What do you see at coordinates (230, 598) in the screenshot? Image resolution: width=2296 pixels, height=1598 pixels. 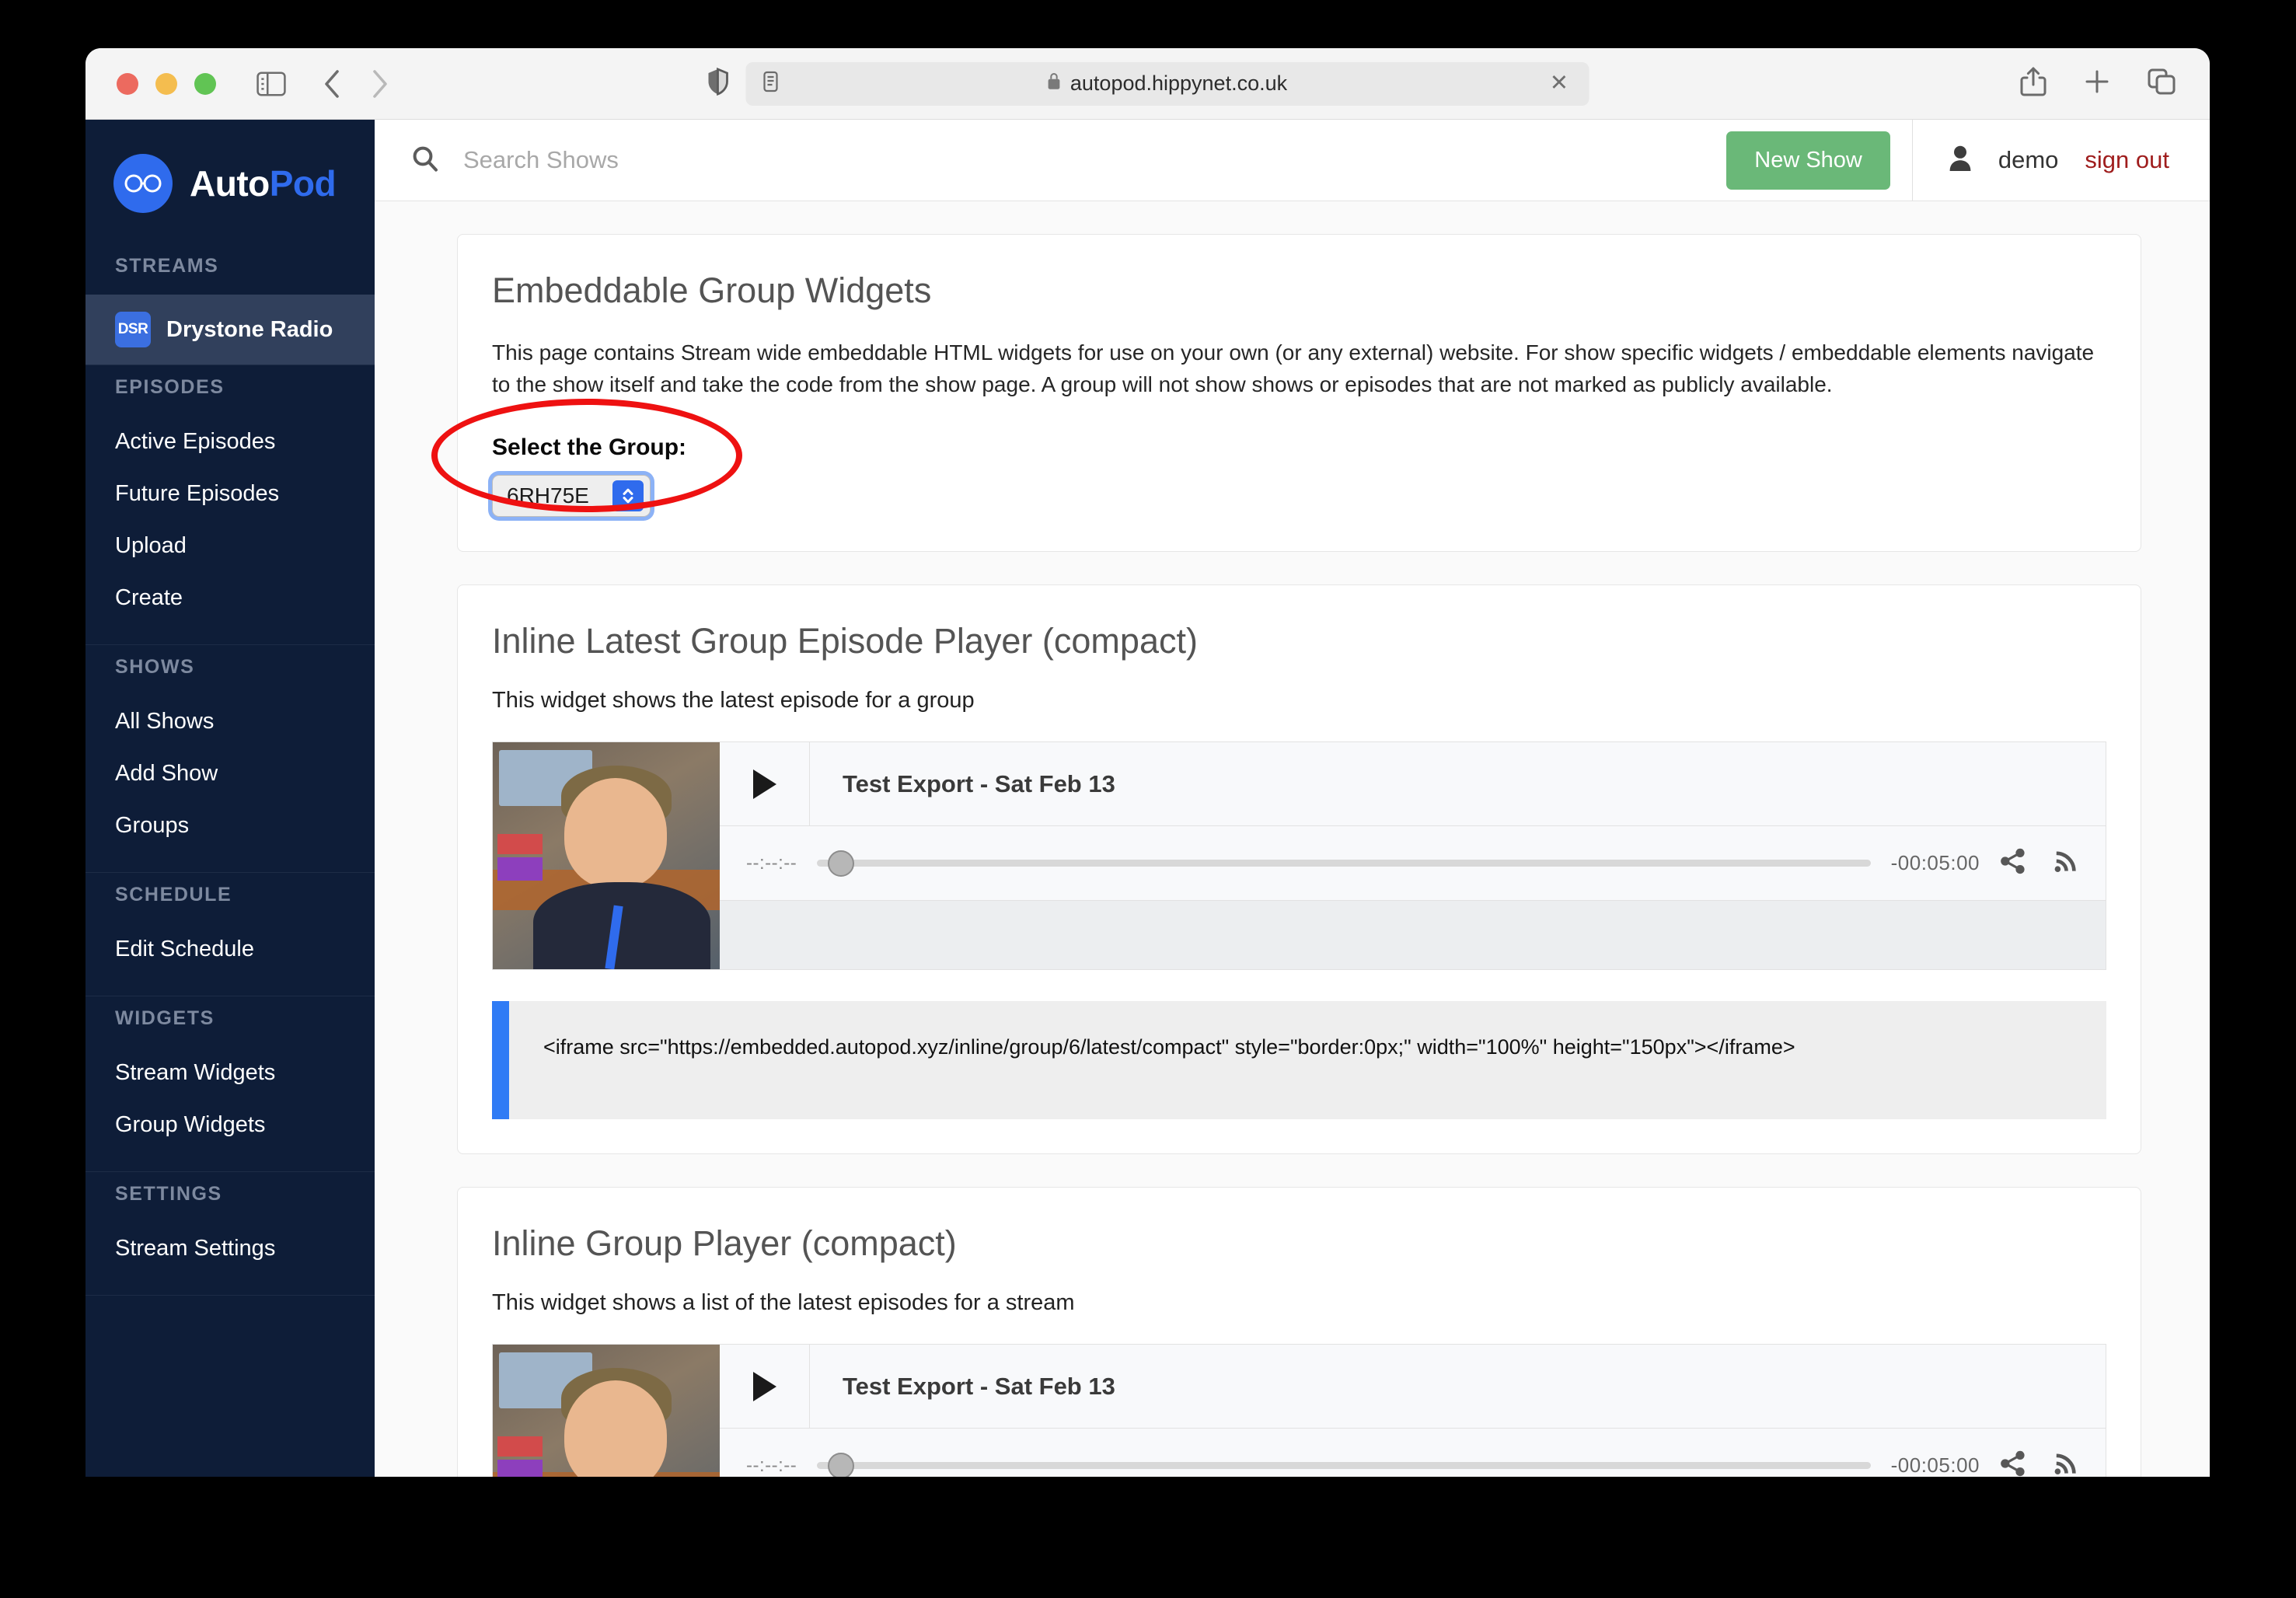 I see `sidebar-item-create: Create` at bounding box center [230, 598].